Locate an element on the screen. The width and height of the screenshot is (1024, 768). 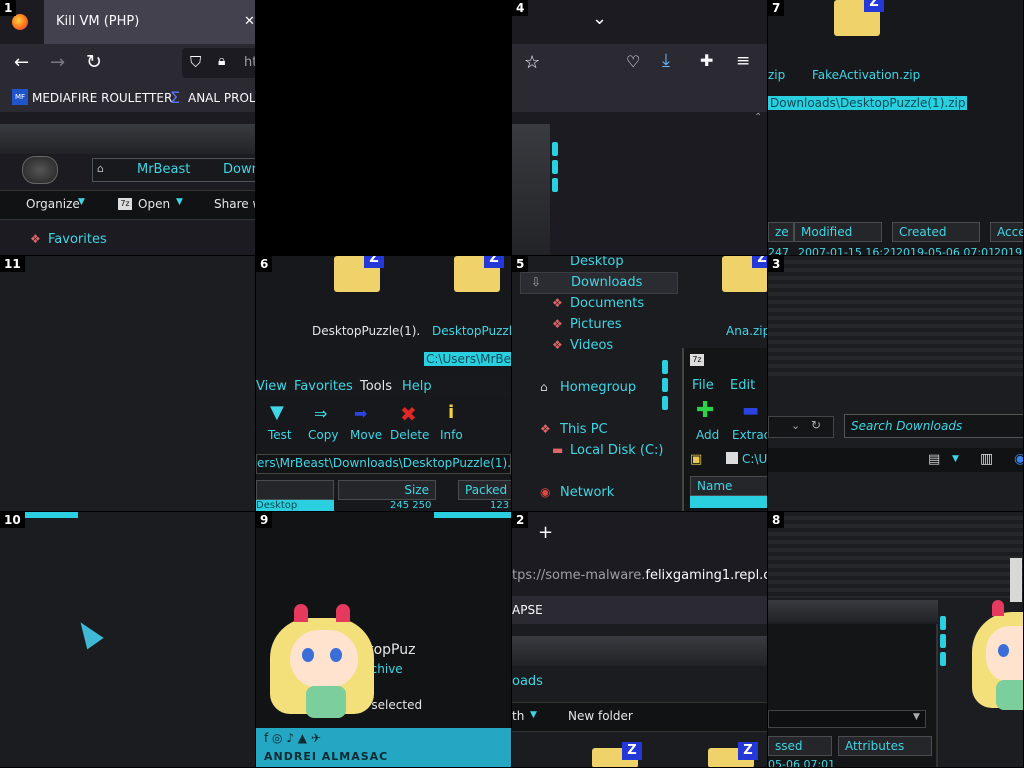
move-icon: ➡ is located at coordinates (361, 413).